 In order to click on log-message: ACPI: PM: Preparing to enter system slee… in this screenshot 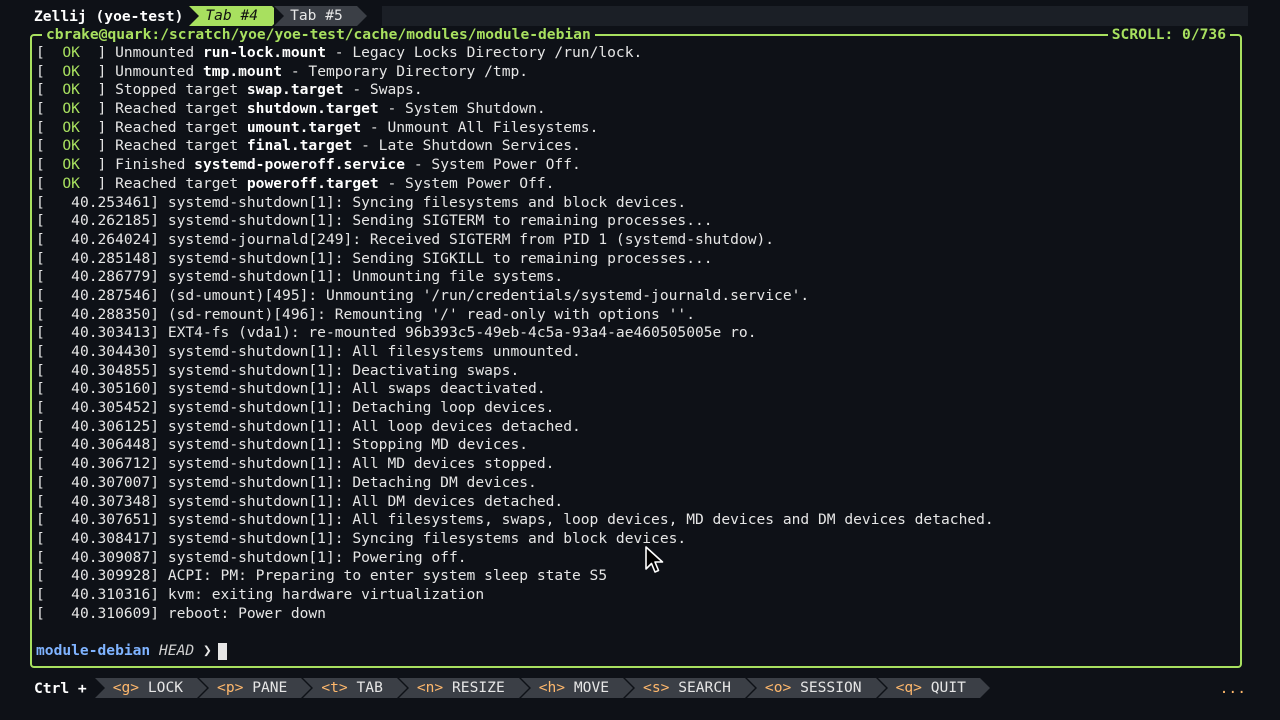, I will do `click(387, 576)`.